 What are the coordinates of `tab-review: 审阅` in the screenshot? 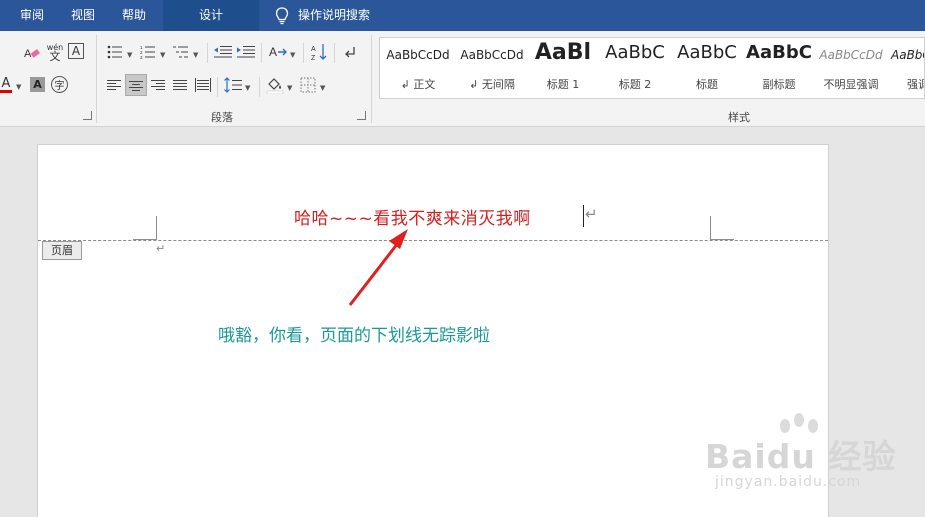 It's located at (32, 15).